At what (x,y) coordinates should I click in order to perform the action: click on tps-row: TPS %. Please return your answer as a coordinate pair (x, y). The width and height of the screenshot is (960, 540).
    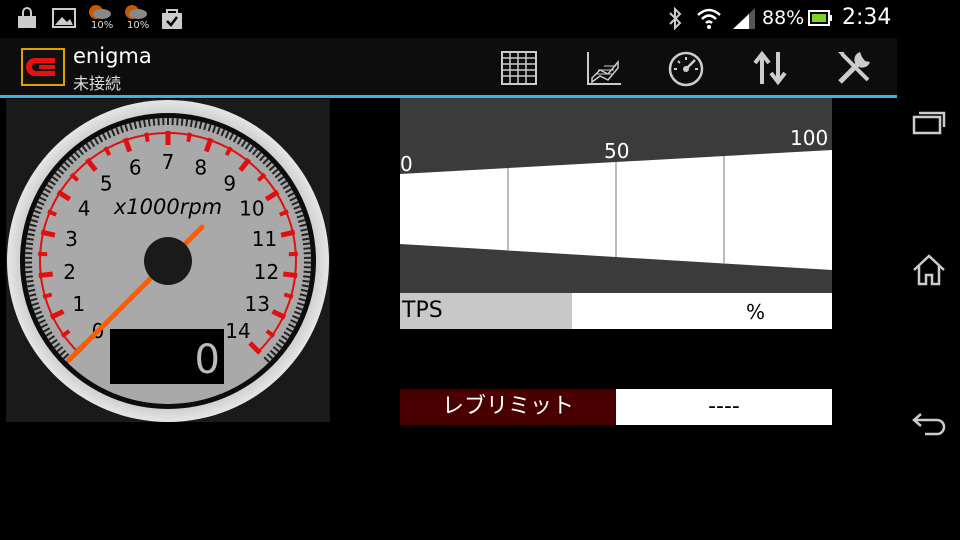
    Looking at the image, I should click on (616, 311).